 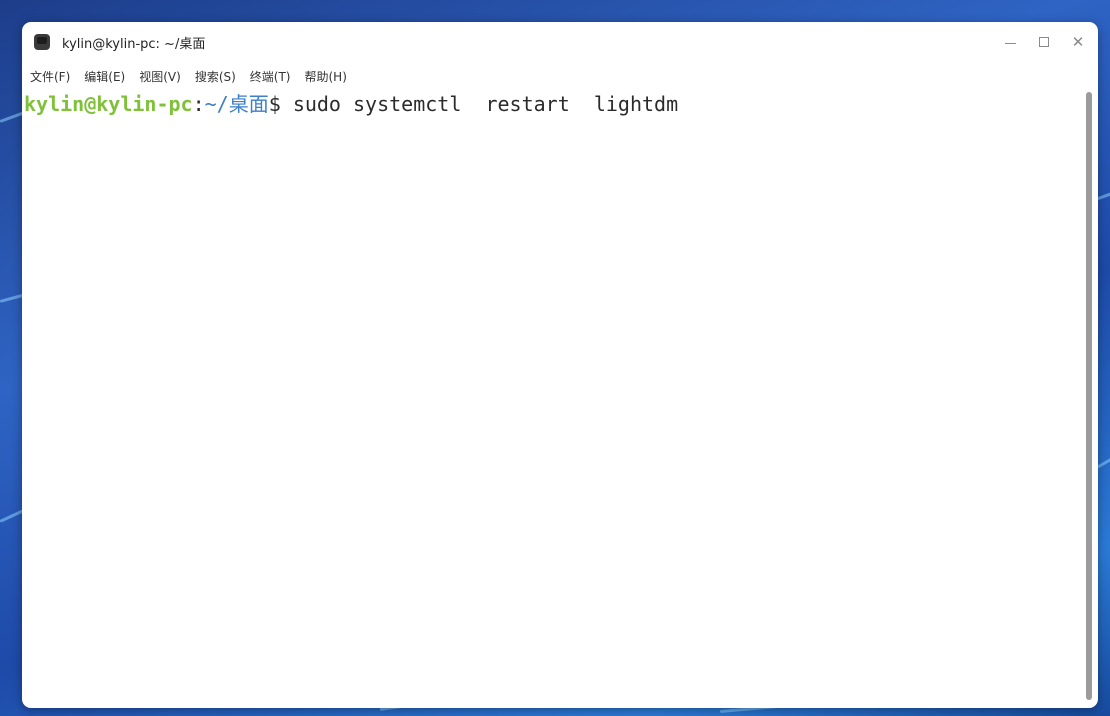 I want to click on minimize-icon, so click(x=1010, y=43).